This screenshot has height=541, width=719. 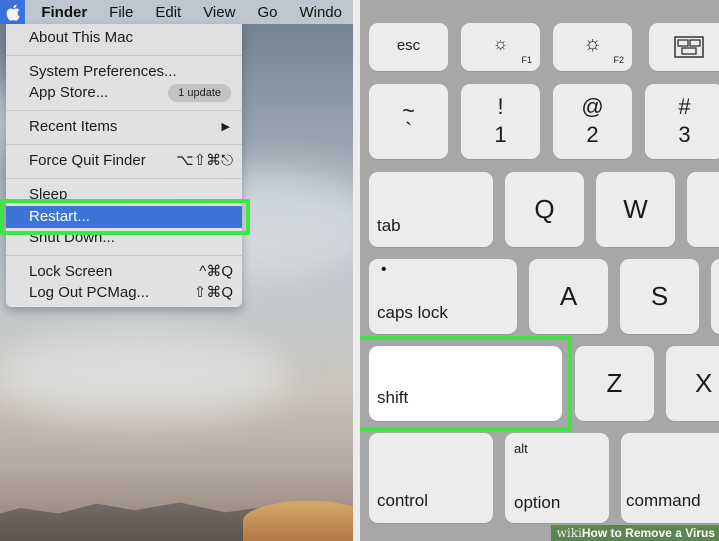 I want to click on menu-finder: Finder, so click(x=61, y=12).